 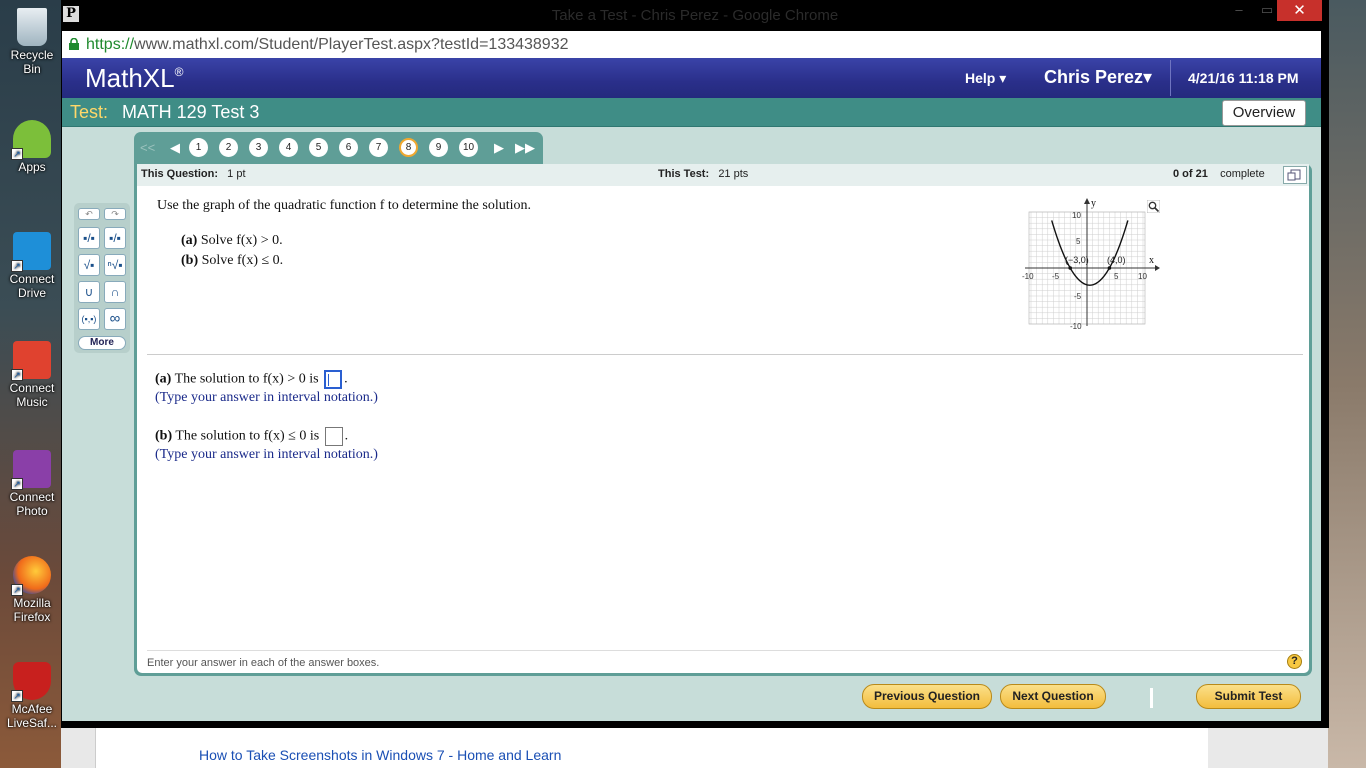 What do you see at coordinates (175, 148) in the screenshot?
I see `previous-question-arrow: ◀` at bounding box center [175, 148].